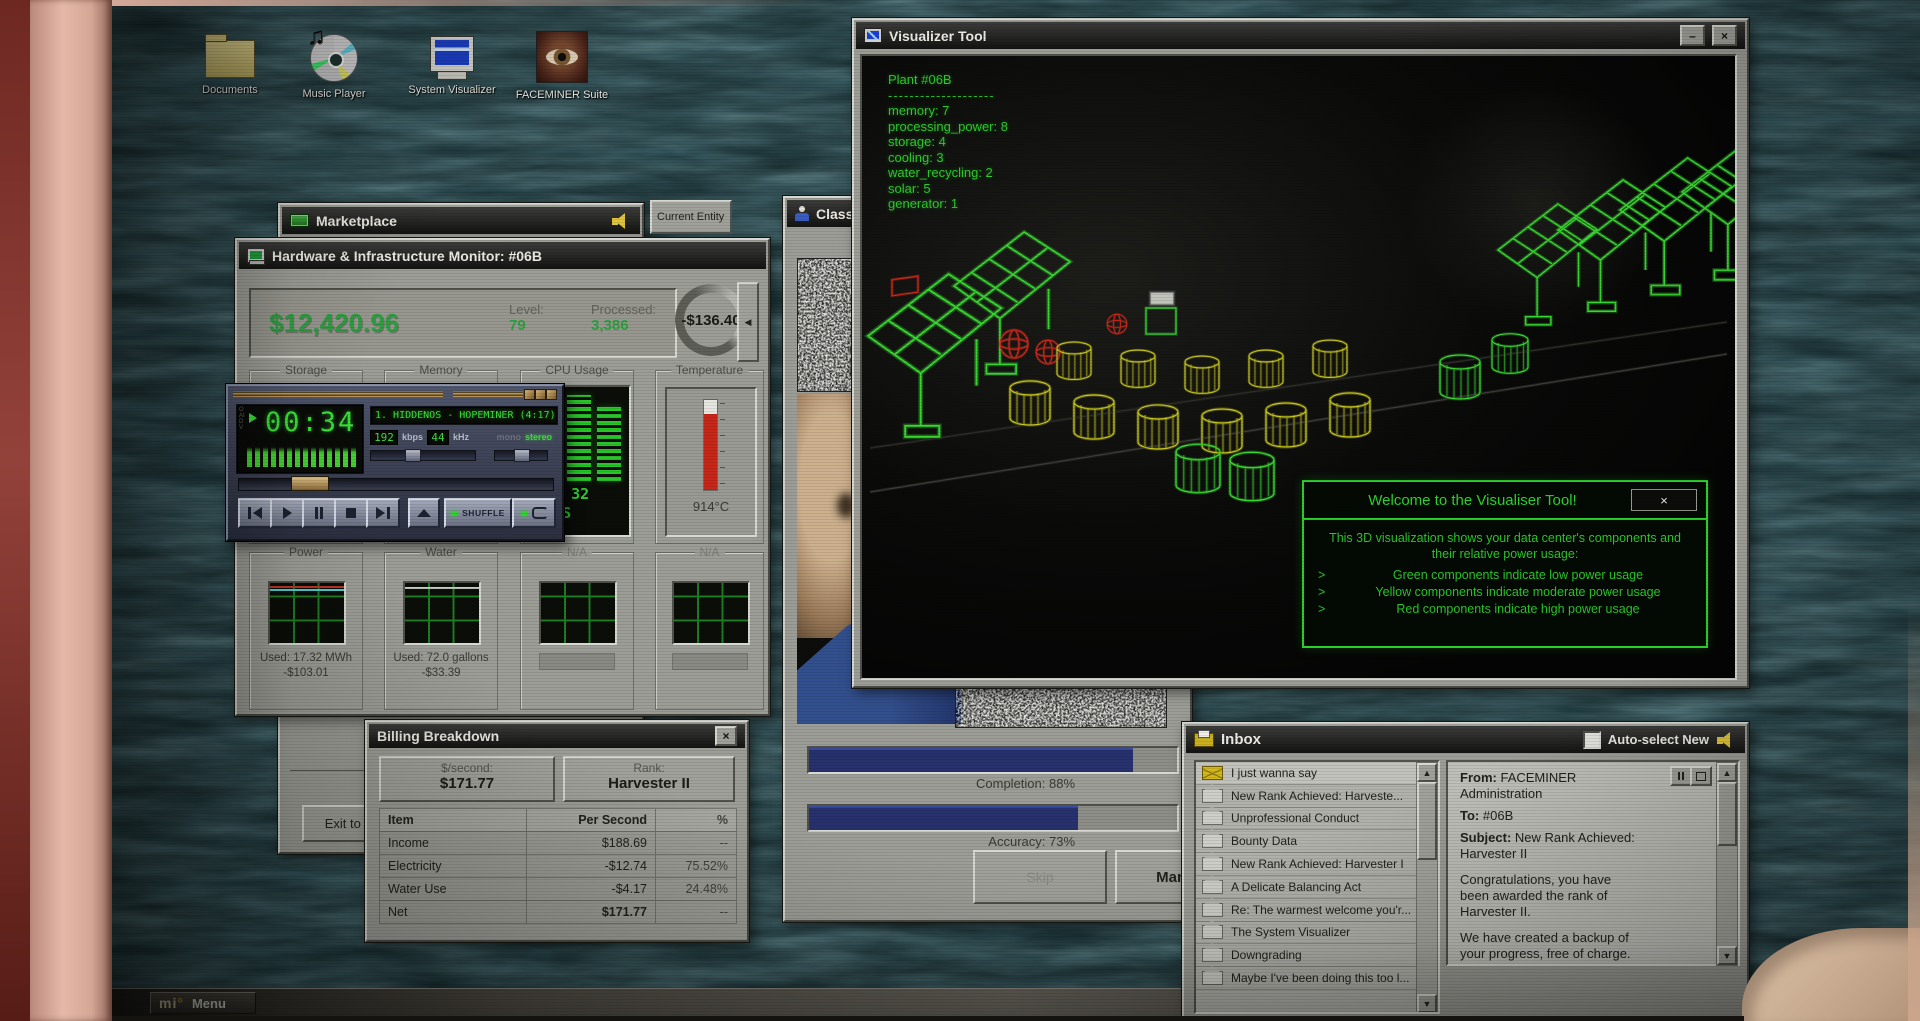 The height and width of the screenshot is (1021, 1920). I want to click on message-body-line: been awarded the rank of, so click(1534, 895).